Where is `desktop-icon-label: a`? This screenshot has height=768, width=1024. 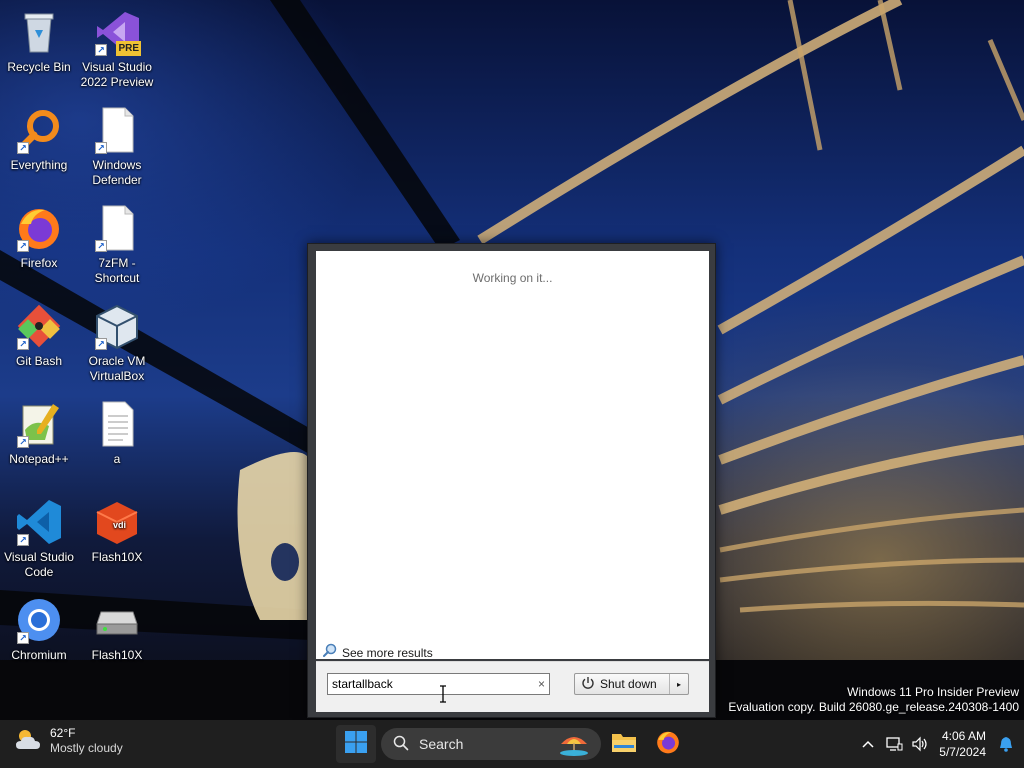
desktop-icon-label: a is located at coordinates (117, 459).